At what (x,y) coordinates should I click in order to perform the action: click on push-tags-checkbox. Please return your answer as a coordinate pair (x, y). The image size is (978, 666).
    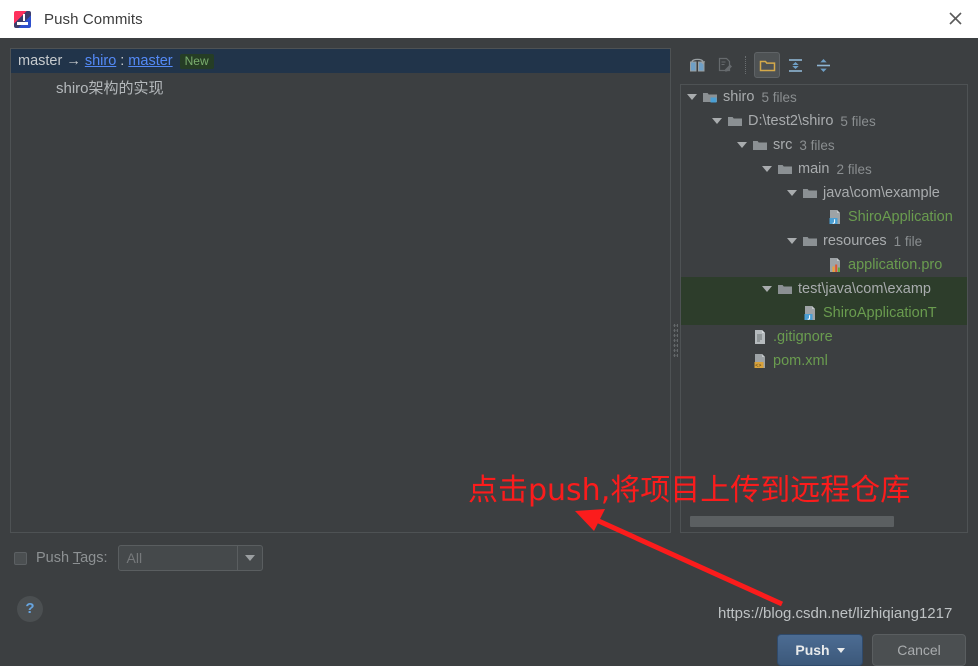
    Looking at the image, I should click on (20, 558).